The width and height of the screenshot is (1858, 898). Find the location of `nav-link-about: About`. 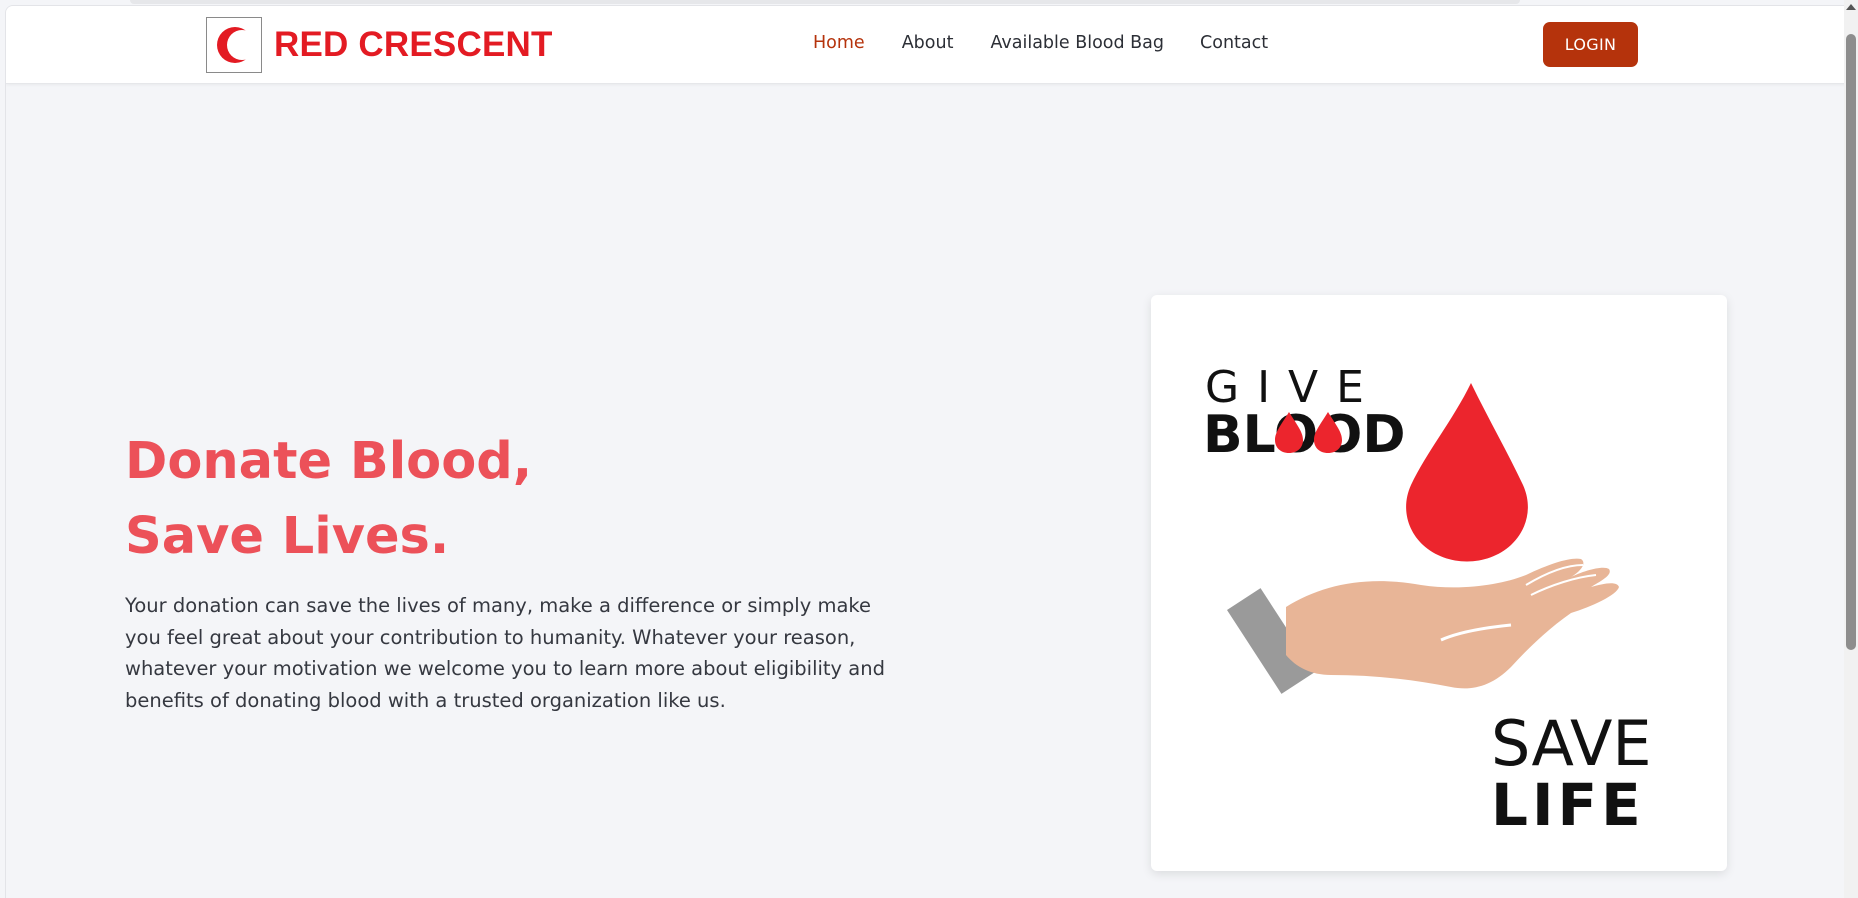

nav-link-about: About is located at coordinates (928, 43).